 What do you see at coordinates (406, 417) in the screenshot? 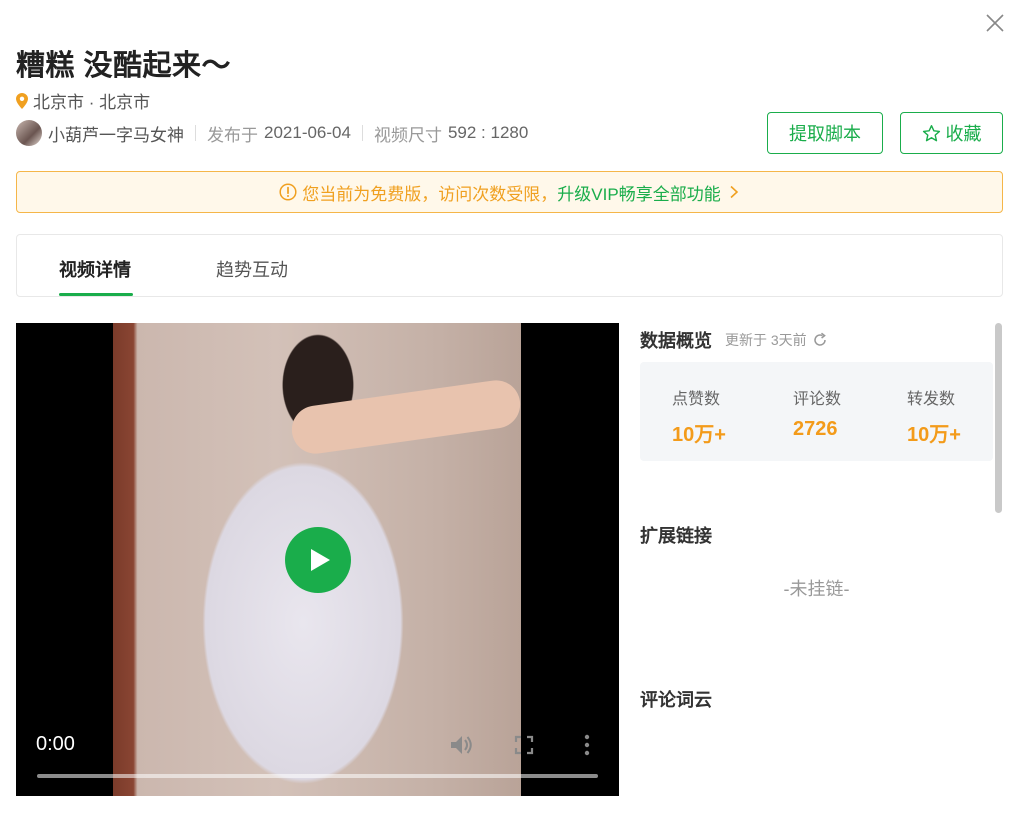
I see `video-frame-detail` at bounding box center [406, 417].